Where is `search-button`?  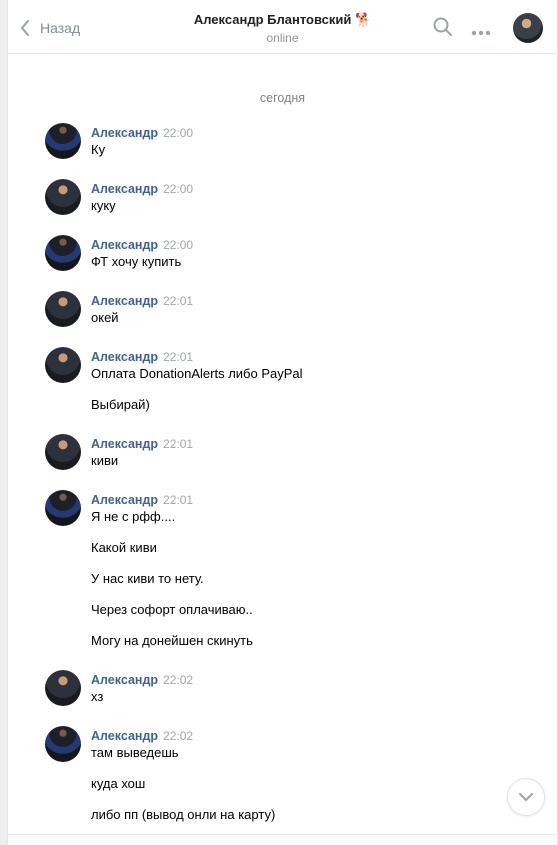
search-button is located at coordinates (443, 28).